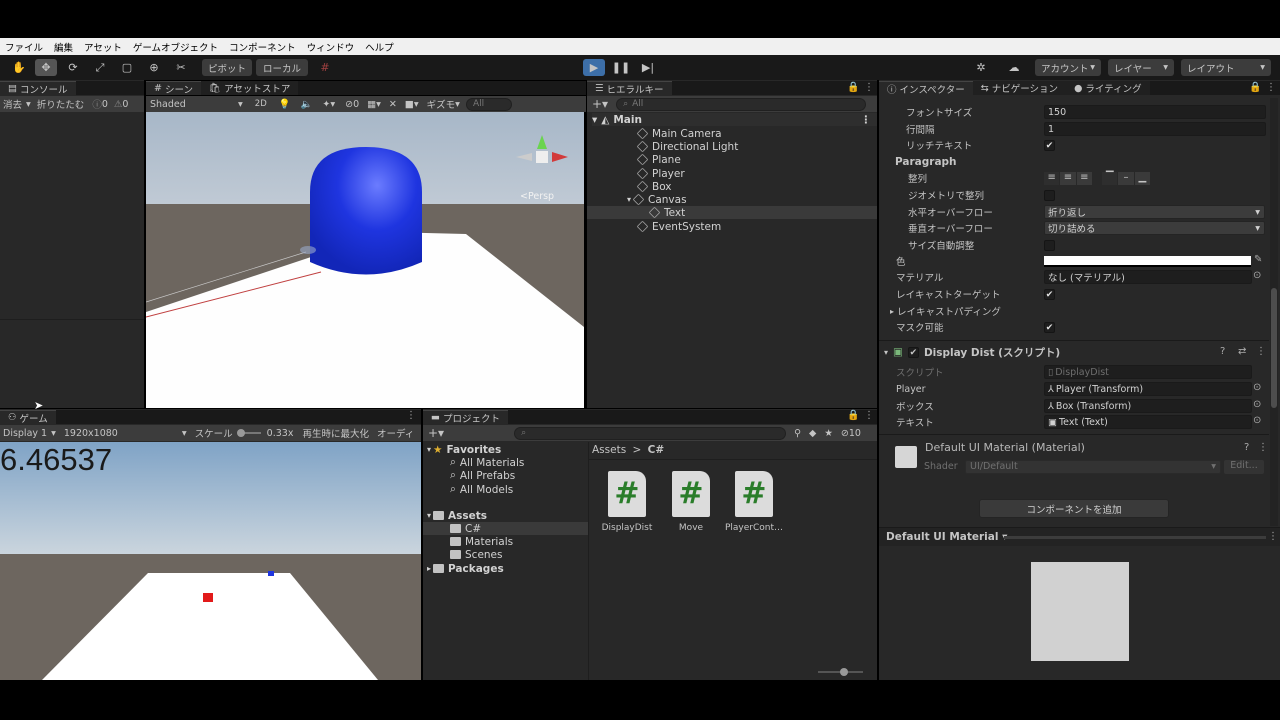 The height and width of the screenshot is (720, 1280). I want to click on tab-project: ▬ プロジェクト, so click(465, 417).